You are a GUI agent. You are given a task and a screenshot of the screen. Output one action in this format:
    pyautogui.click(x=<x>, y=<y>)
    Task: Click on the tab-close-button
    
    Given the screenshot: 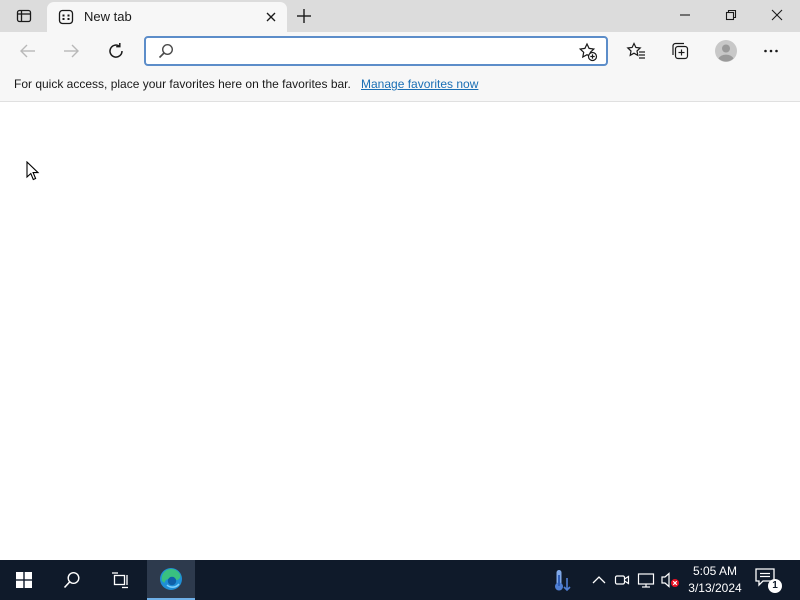 What is the action you would take?
    pyautogui.click(x=271, y=17)
    